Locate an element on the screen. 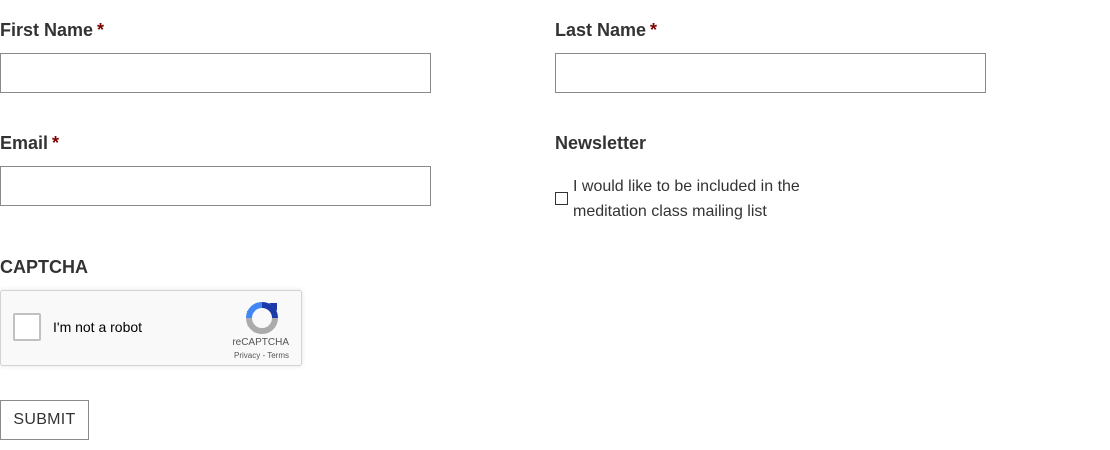 This screenshot has width=1110, height=450. email-label-text: Email is located at coordinates (24, 143).